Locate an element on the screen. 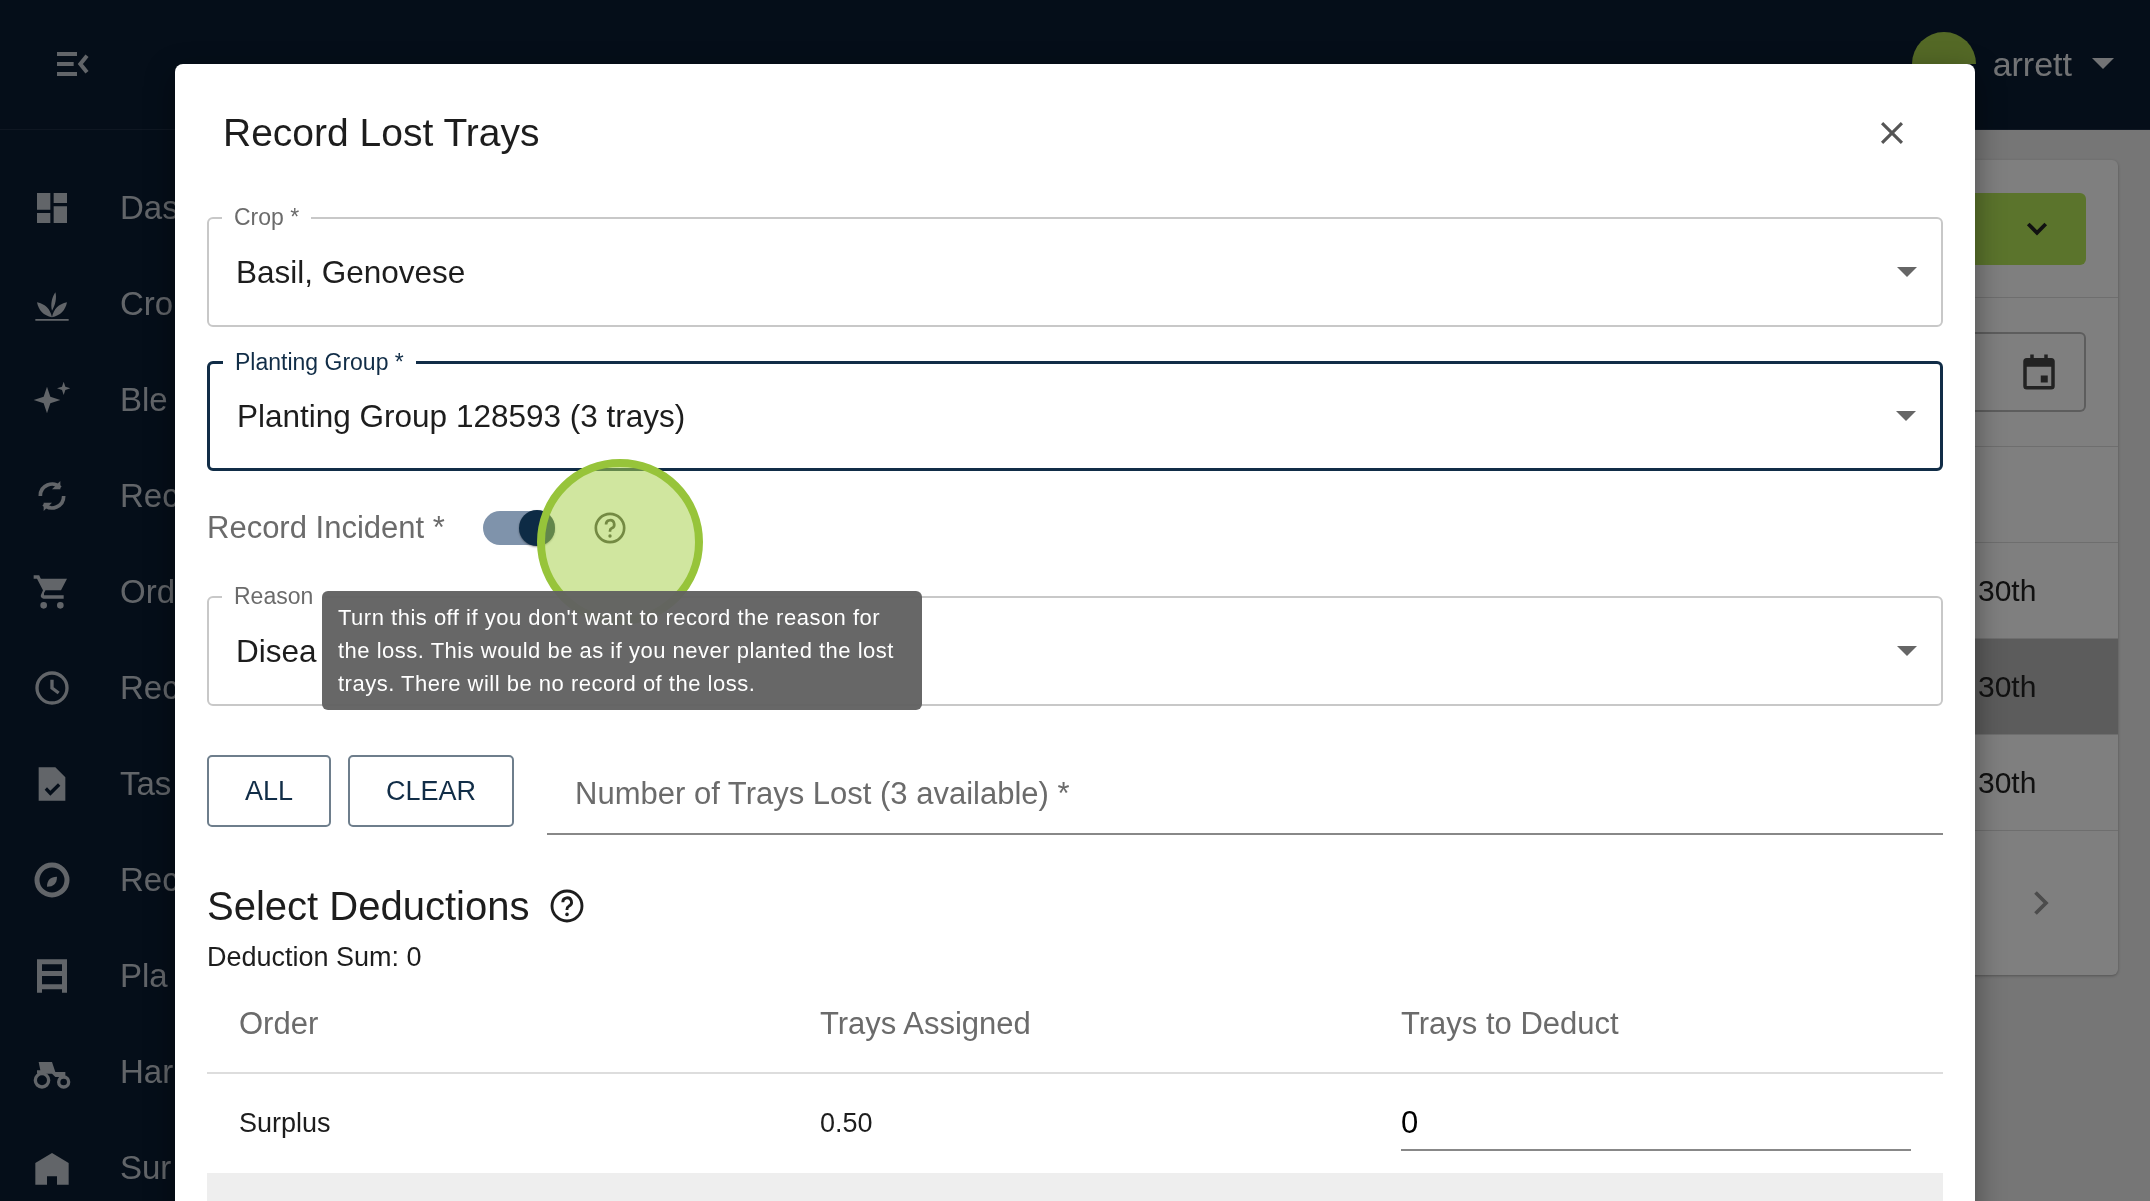  sidebar-item: Das is located at coordinates (149, 208).